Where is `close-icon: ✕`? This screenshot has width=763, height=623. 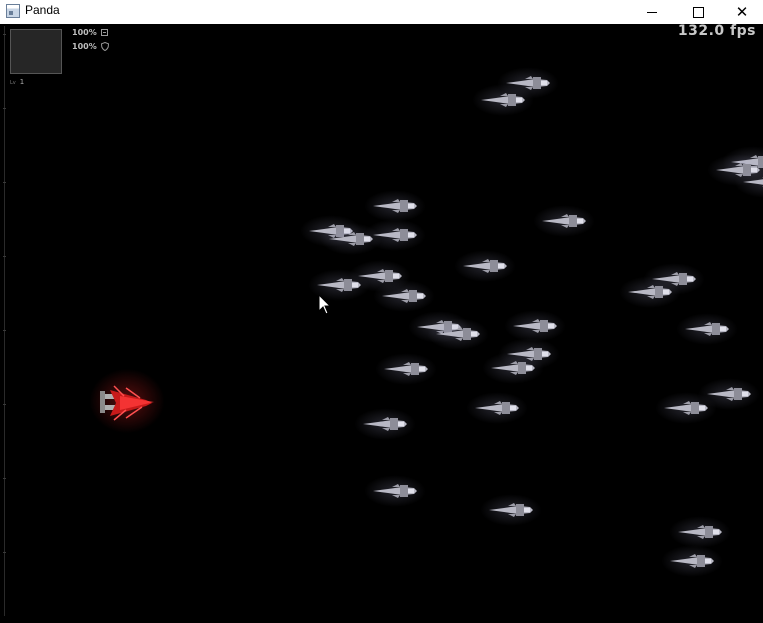 close-icon: ✕ is located at coordinates (742, 11).